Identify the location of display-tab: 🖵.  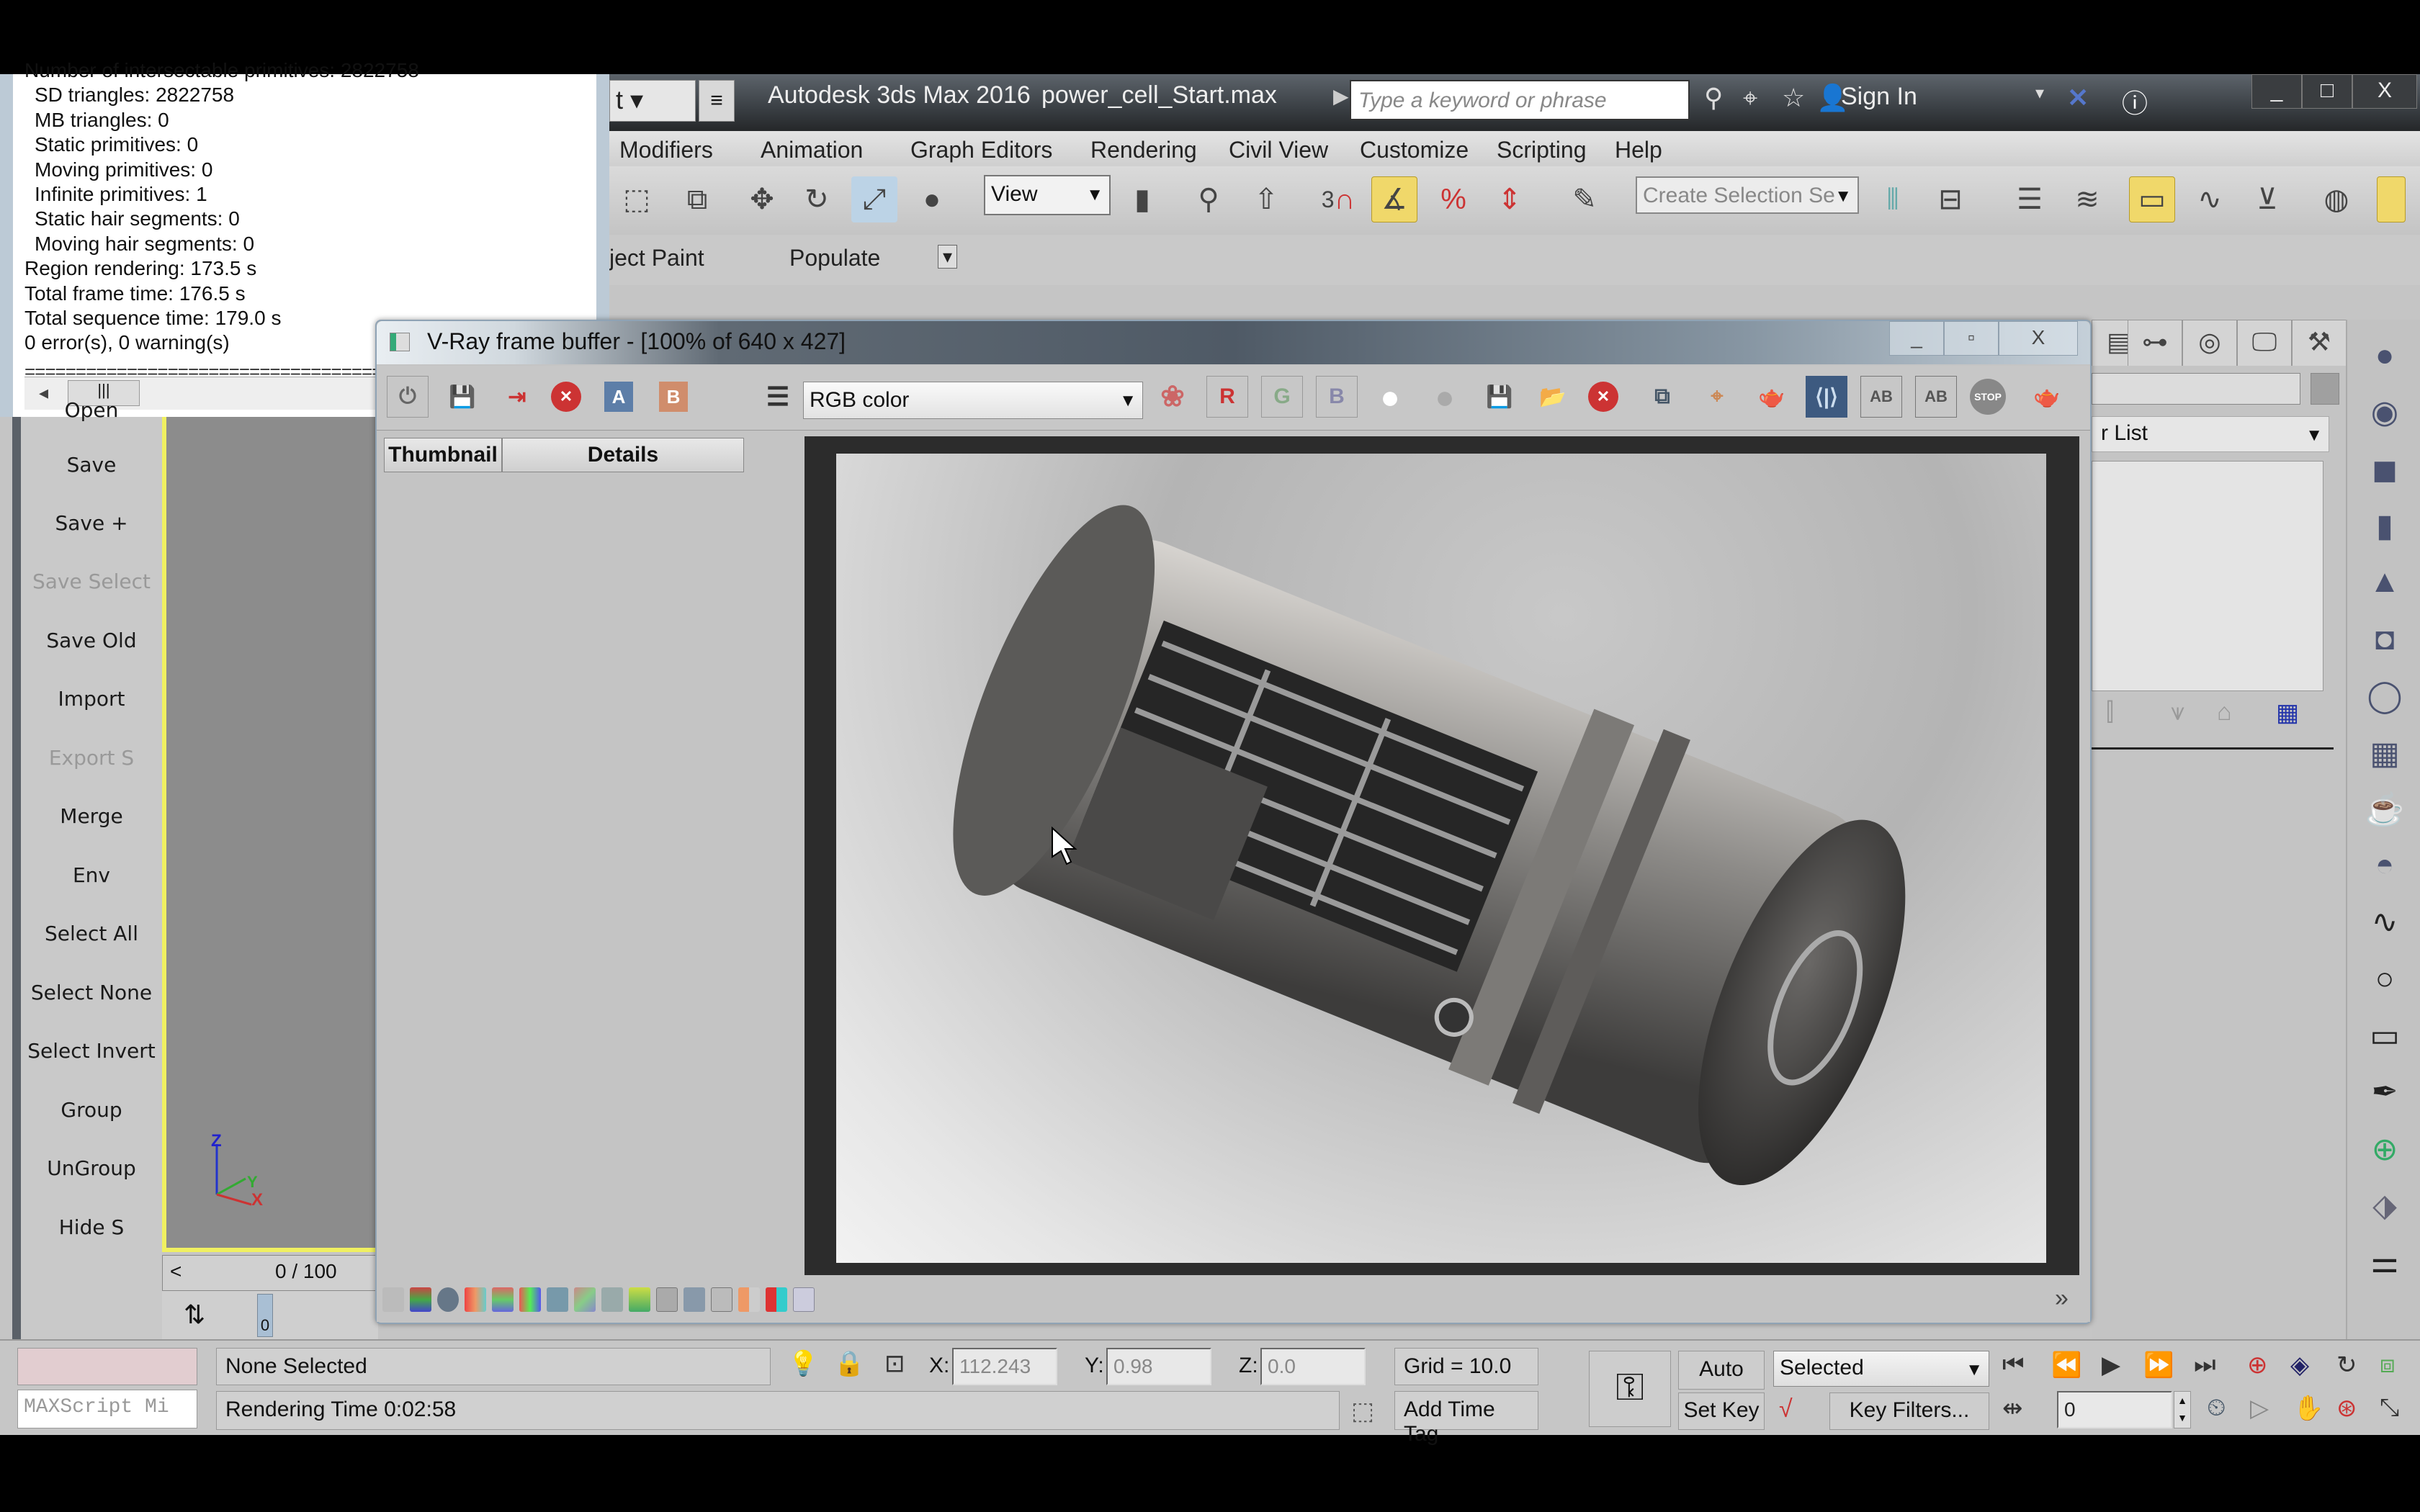
(2264, 343).